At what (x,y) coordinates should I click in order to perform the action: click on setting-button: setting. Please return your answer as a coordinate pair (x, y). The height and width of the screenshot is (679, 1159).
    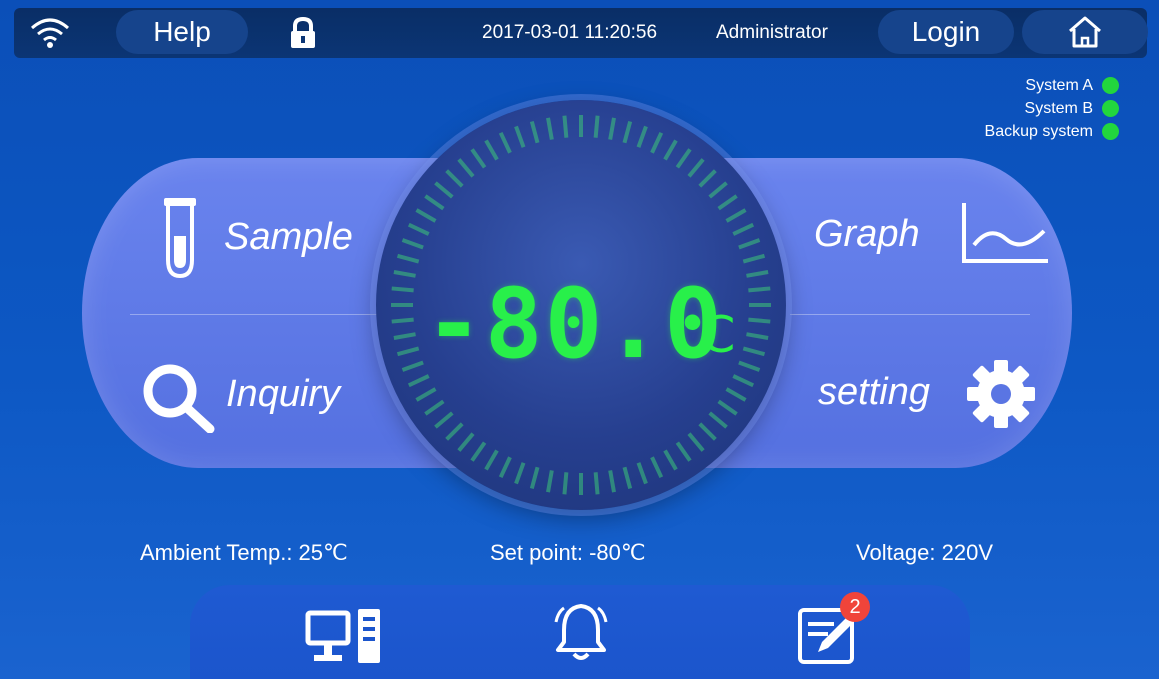
    Looking at the image, I should click on (929, 395).